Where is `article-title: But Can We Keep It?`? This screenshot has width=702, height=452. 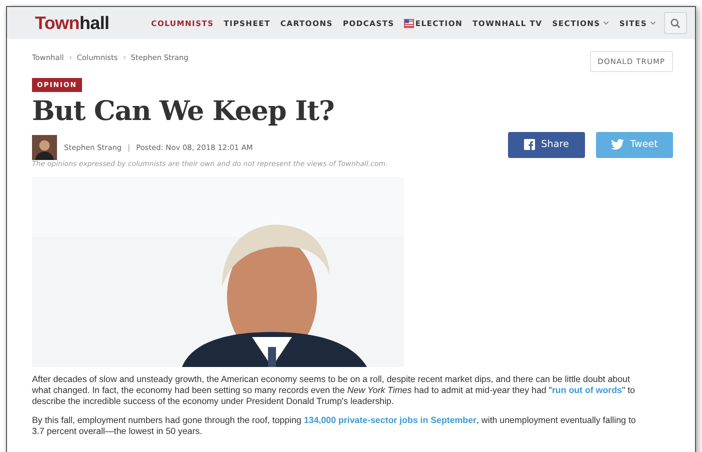
article-title: But Can We Keep It? is located at coordinates (184, 111).